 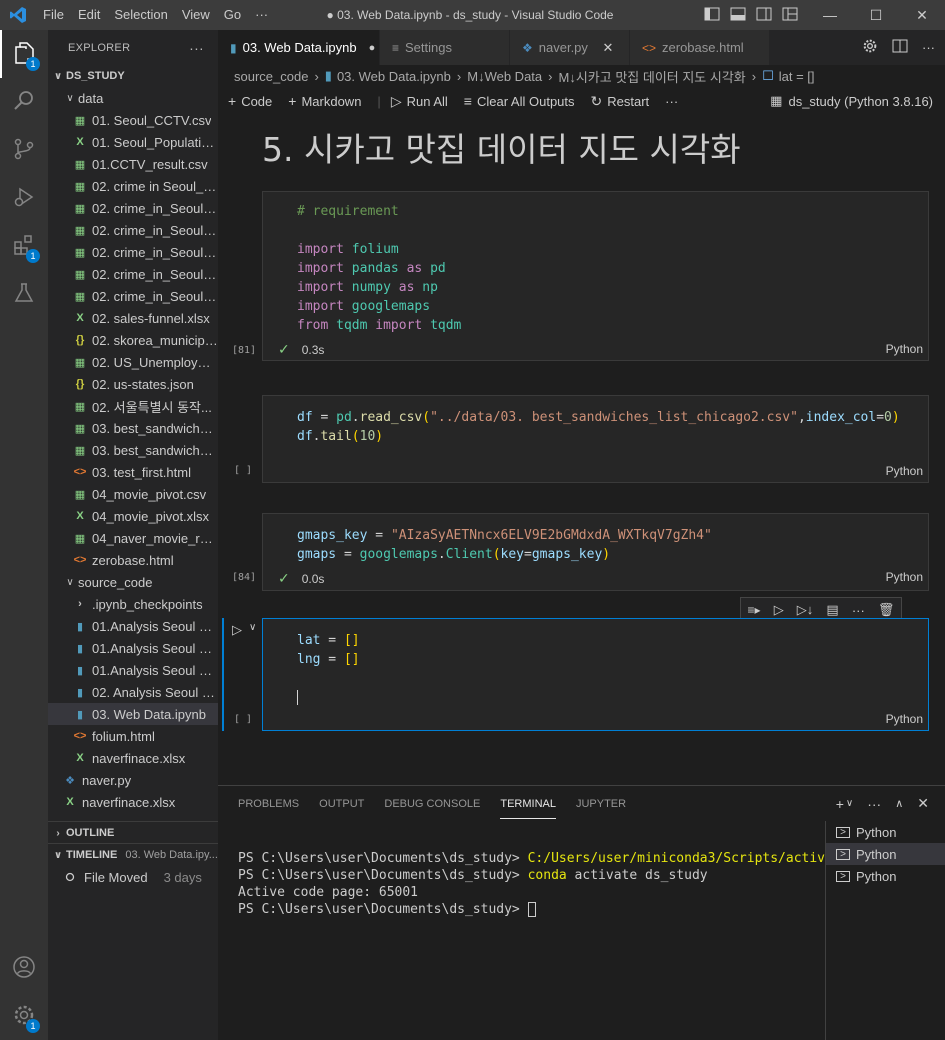 What do you see at coordinates (754, 610) in the screenshot?
I see `execute-above-icon: ≡▸` at bounding box center [754, 610].